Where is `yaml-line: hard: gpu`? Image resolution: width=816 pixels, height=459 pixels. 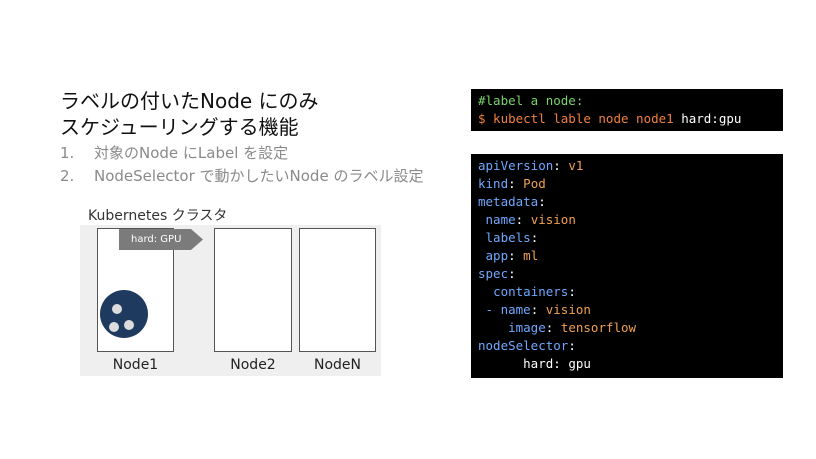
yaml-line: hard: gpu is located at coordinates (557, 363).